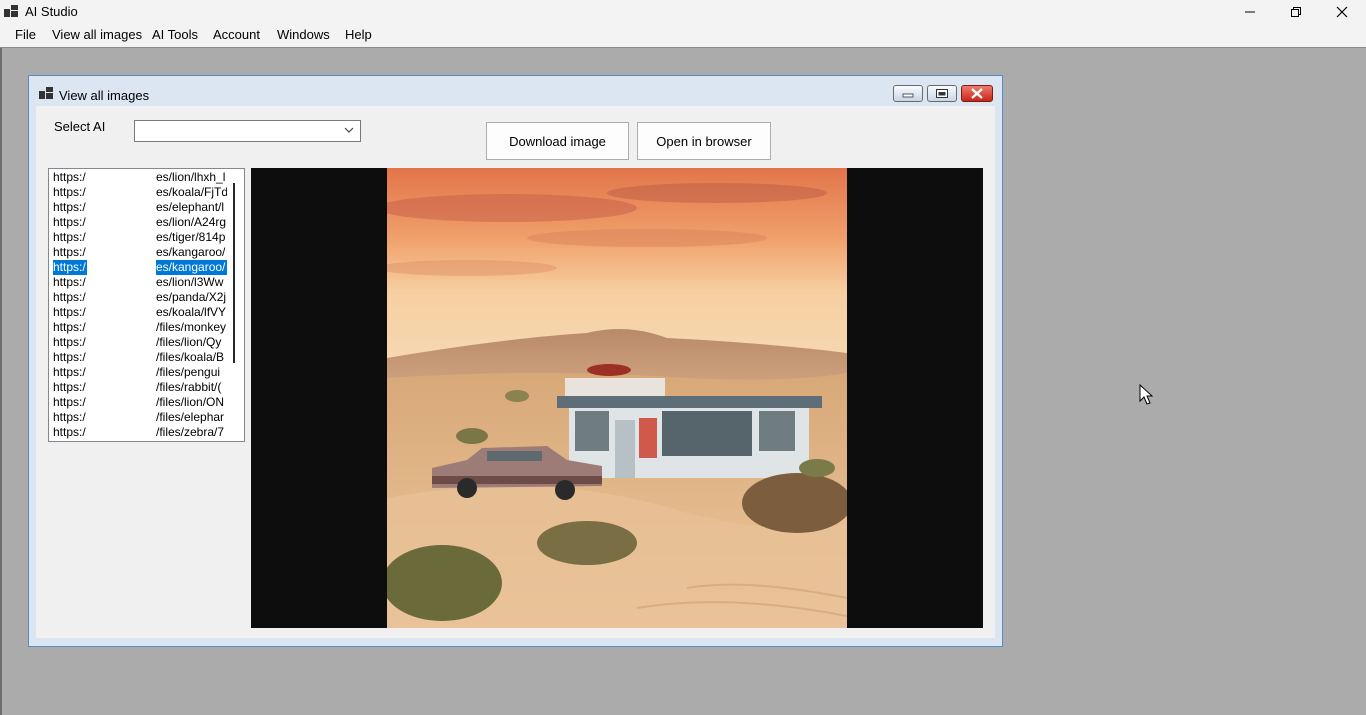  What do you see at coordinates (683, 12) in the screenshot?
I see `app-titlebar: AI Studio` at bounding box center [683, 12].